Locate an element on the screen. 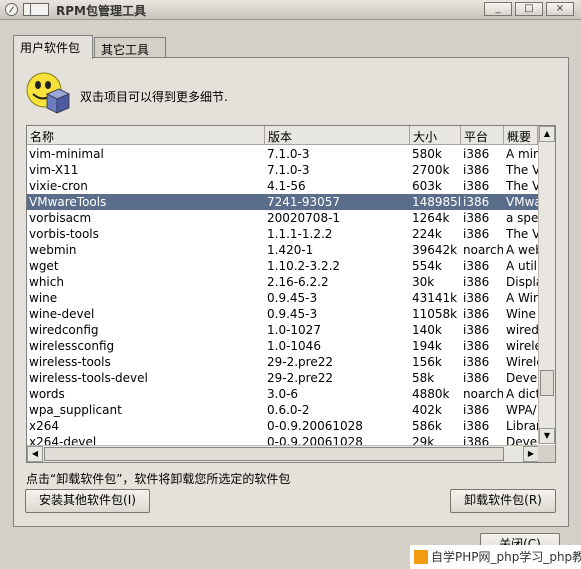 The image size is (581, 569). scroll-down-icon: ▼ is located at coordinates (547, 436).